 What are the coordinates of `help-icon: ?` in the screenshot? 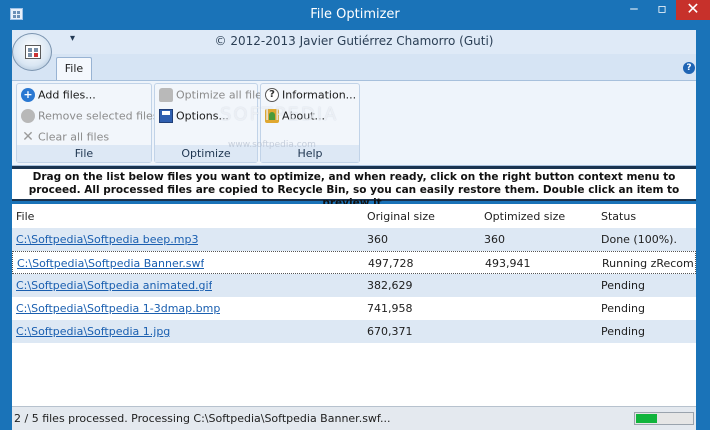 It's located at (689, 68).